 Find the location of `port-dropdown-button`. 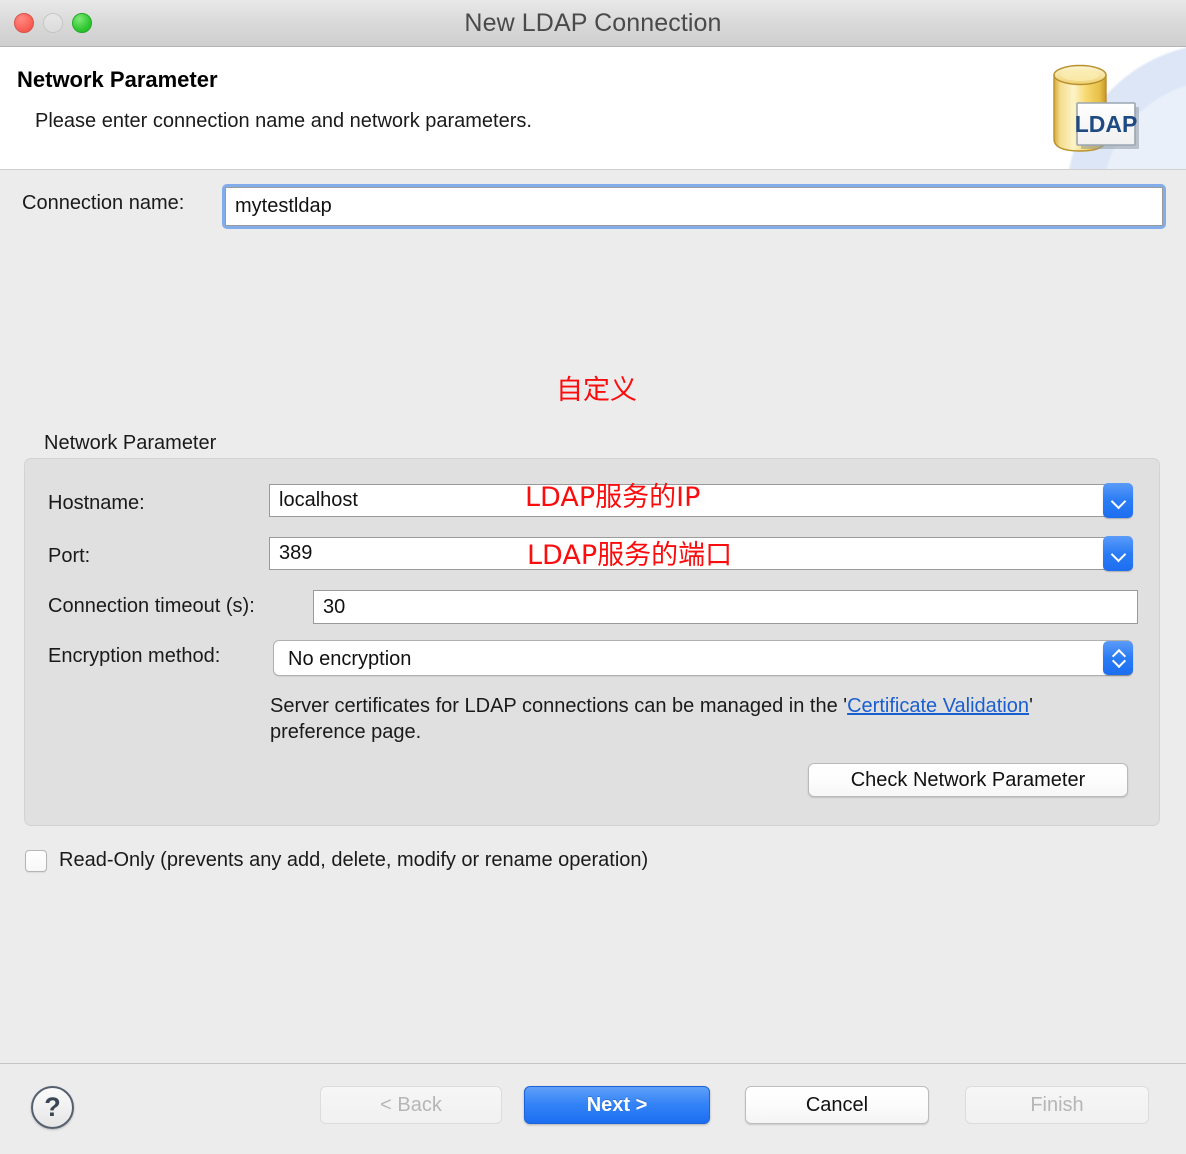

port-dropdown-button is located at coordinates (1118, 553).